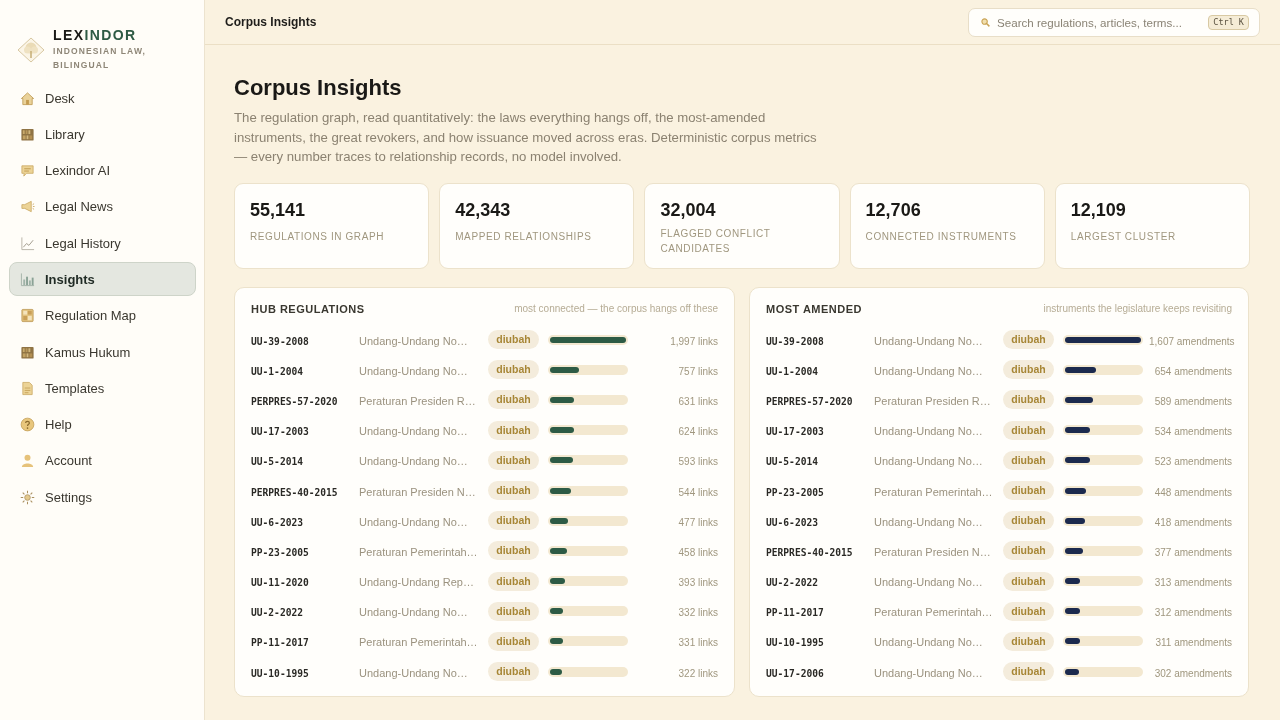 Image resolution: width=1280 pixels, height=720 pixels. Describe the element at coordinates (102, 134) in the screenshot. I see `nav-item: Library` at that location.